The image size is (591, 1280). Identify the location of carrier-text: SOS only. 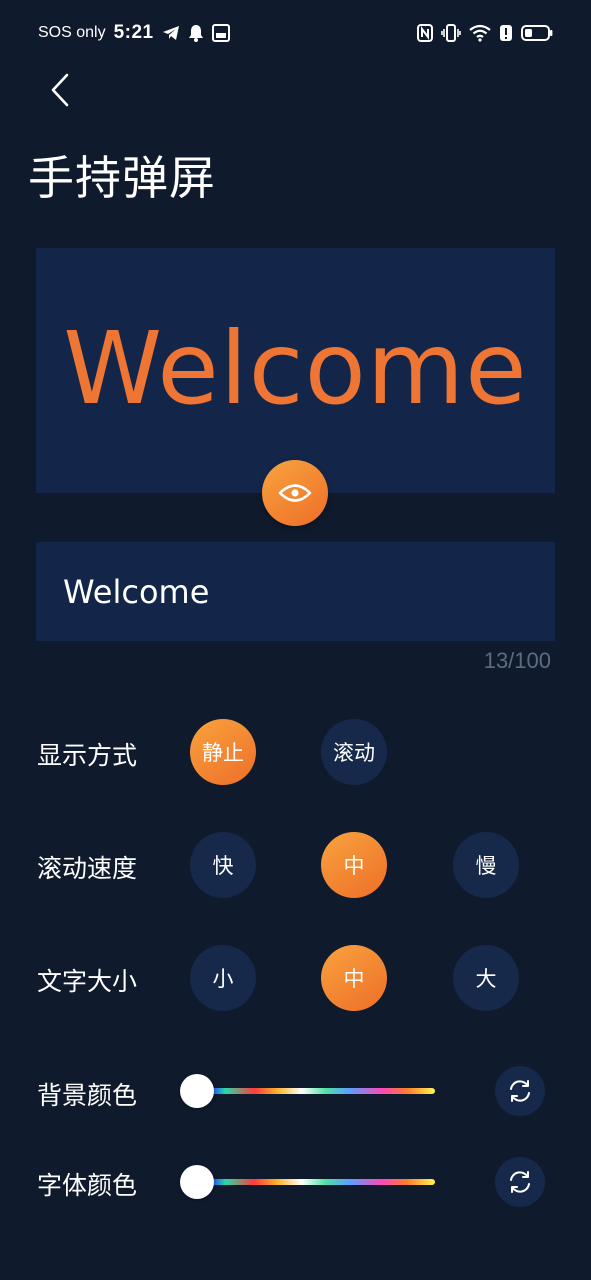
(72, 32).